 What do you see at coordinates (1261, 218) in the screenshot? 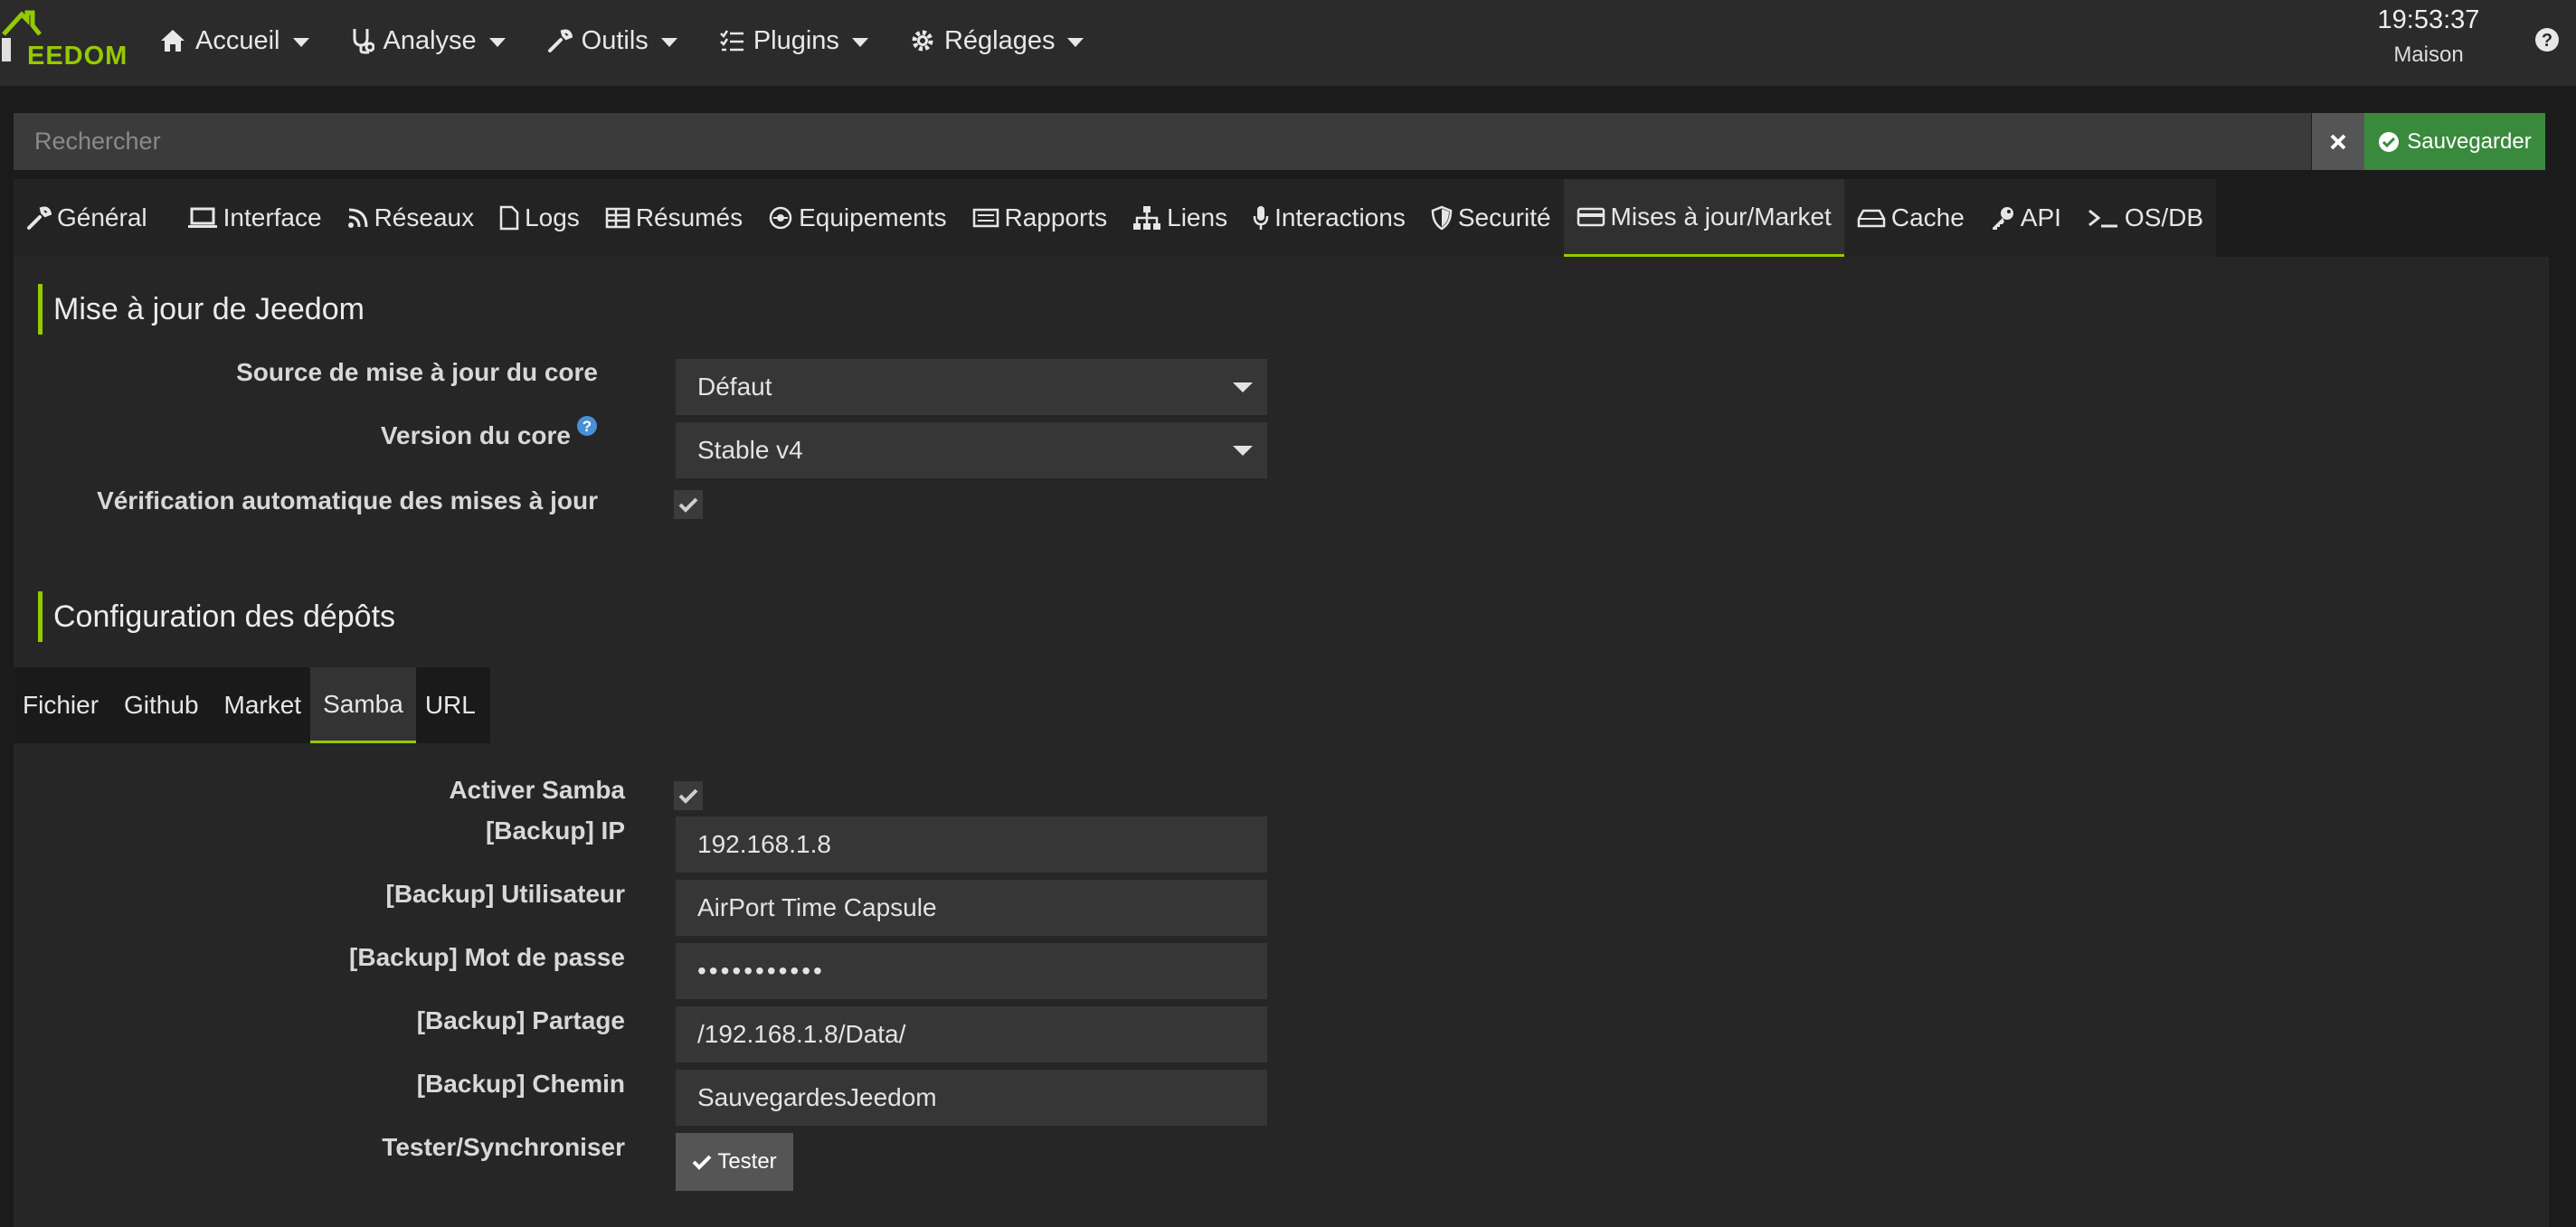
I see `microphone-icon` at bounding box center [1261, 218].